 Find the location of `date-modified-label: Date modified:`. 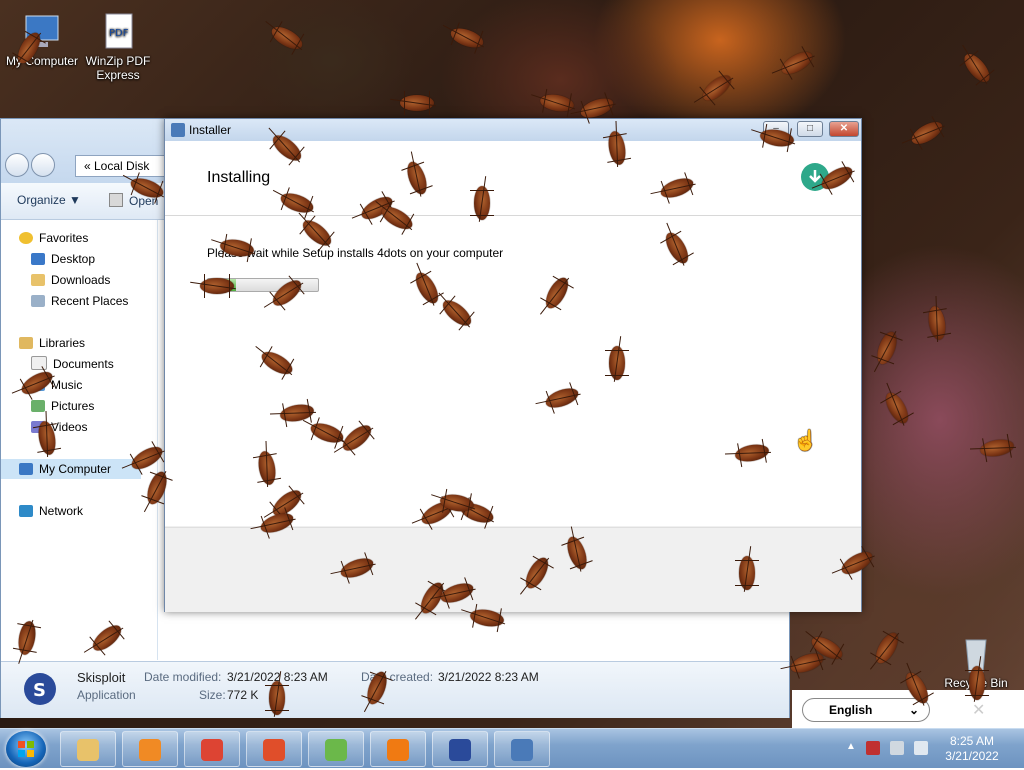

date-modified-label: Date modified: is located at coordinates (183, 677).